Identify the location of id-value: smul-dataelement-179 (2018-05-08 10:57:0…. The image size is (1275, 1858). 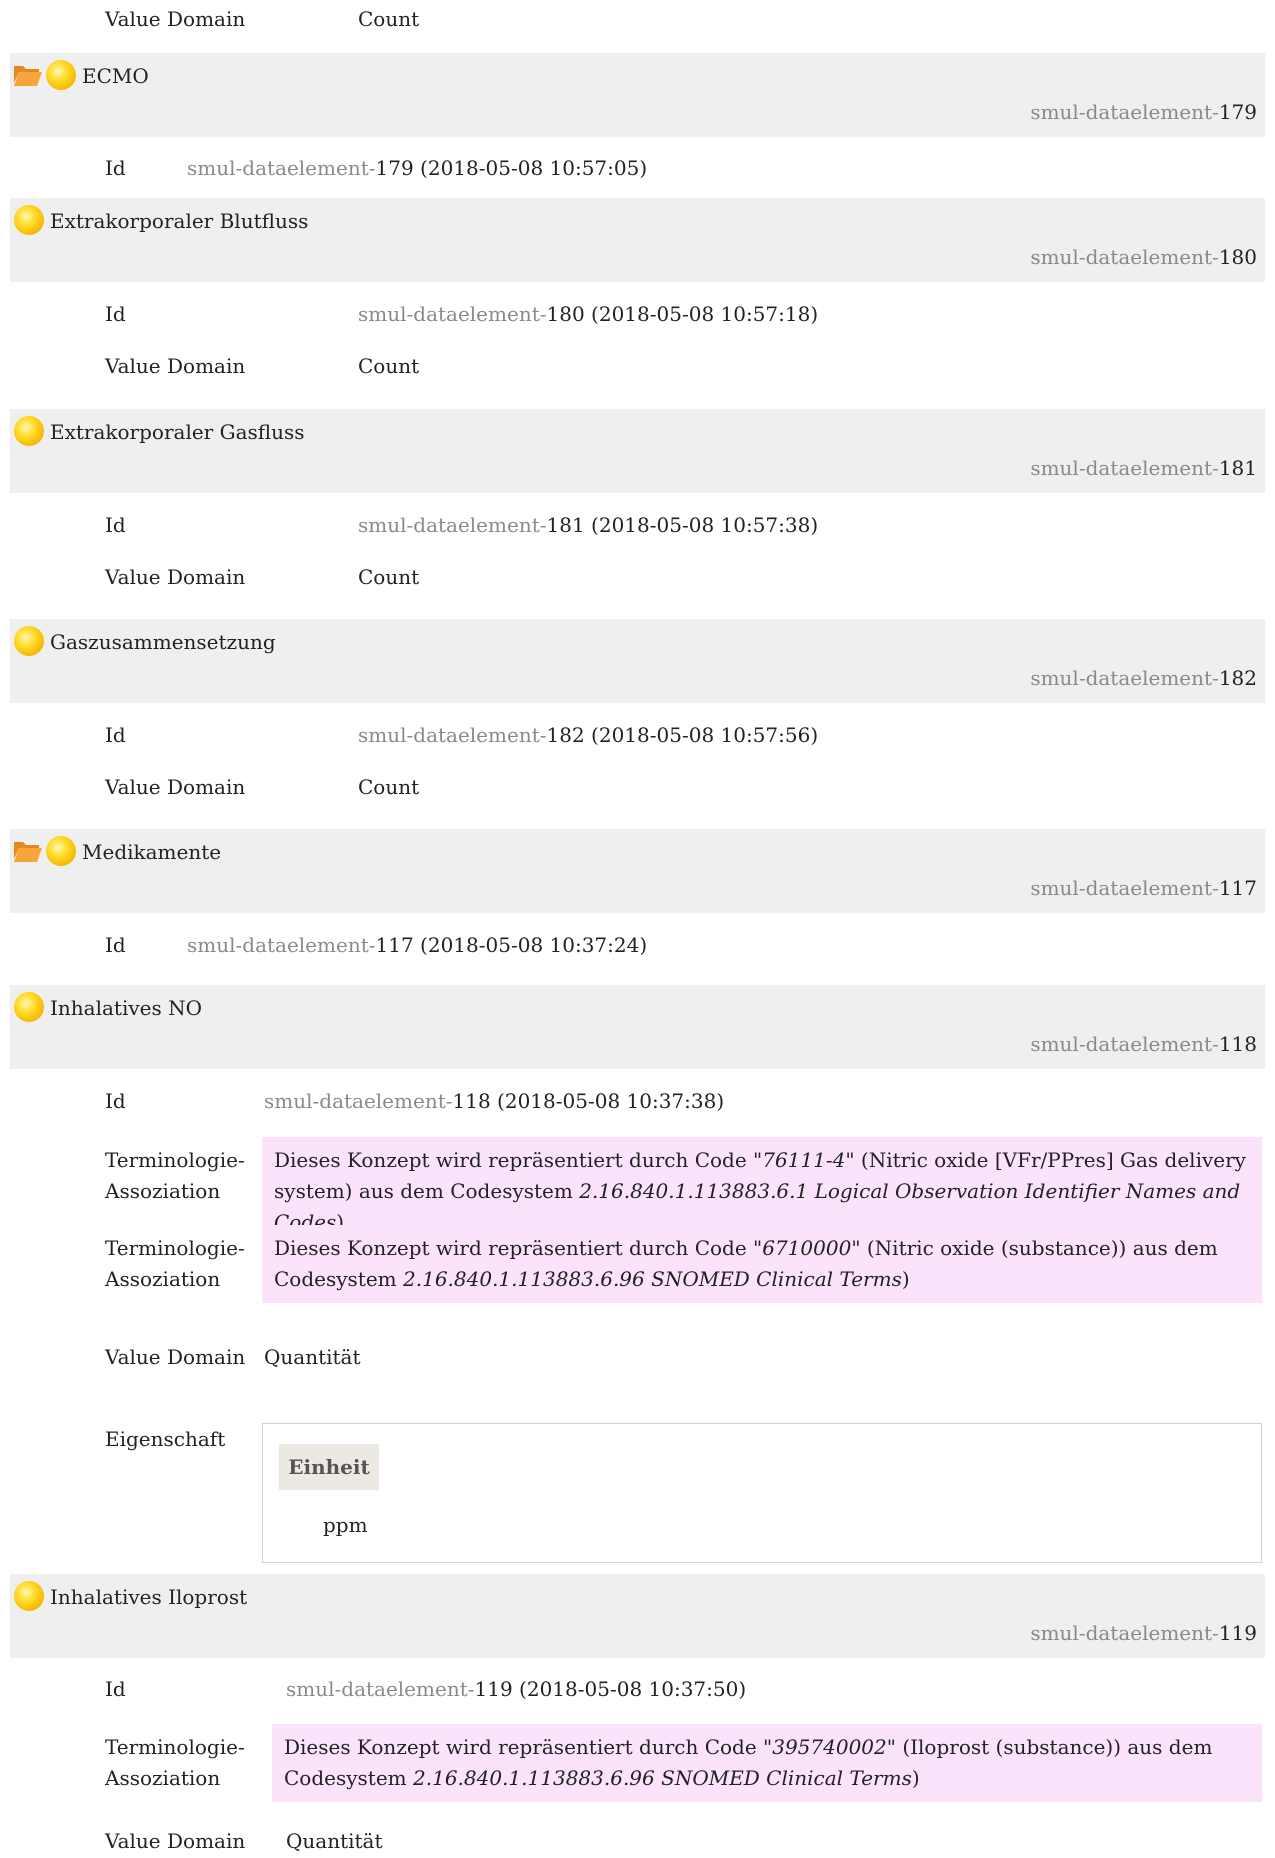
(417, 168).